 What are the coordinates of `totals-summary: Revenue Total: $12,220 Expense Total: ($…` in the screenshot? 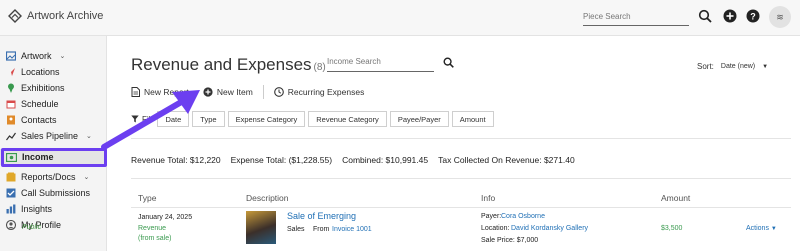 It's located at (353, 160).